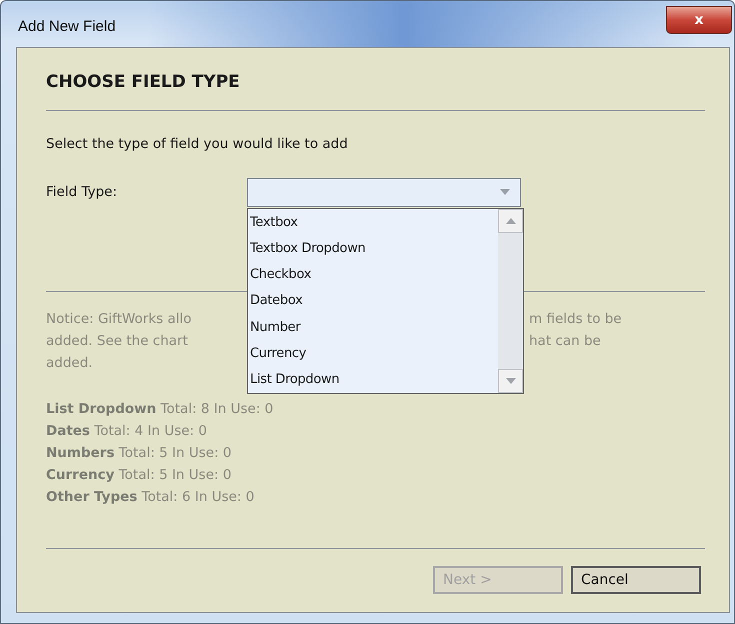 Image resolution: width=735 pixels, height=624 pixels. I want to click on dropdown-option: Checkbox, so click(373, 275).